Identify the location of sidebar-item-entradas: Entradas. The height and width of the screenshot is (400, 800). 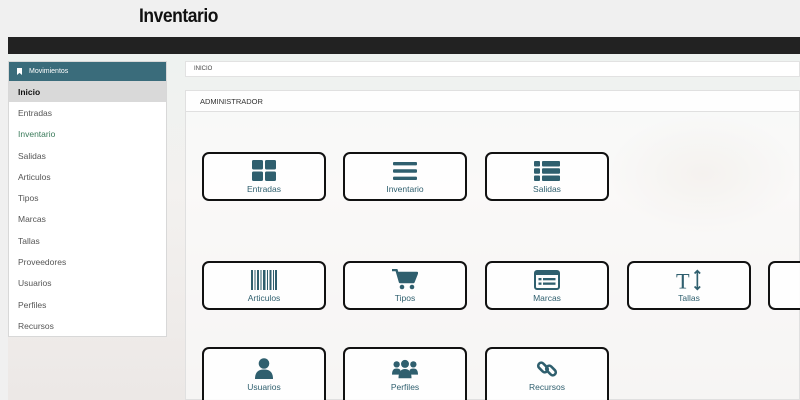
(87, 112).